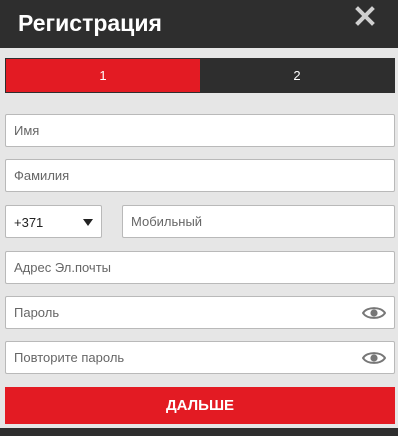 The image size is (398, 436). Describe the element at coordinates (200, 405) in the screenshot. I see `next-button: ДАЛЬШЕ` at that location.